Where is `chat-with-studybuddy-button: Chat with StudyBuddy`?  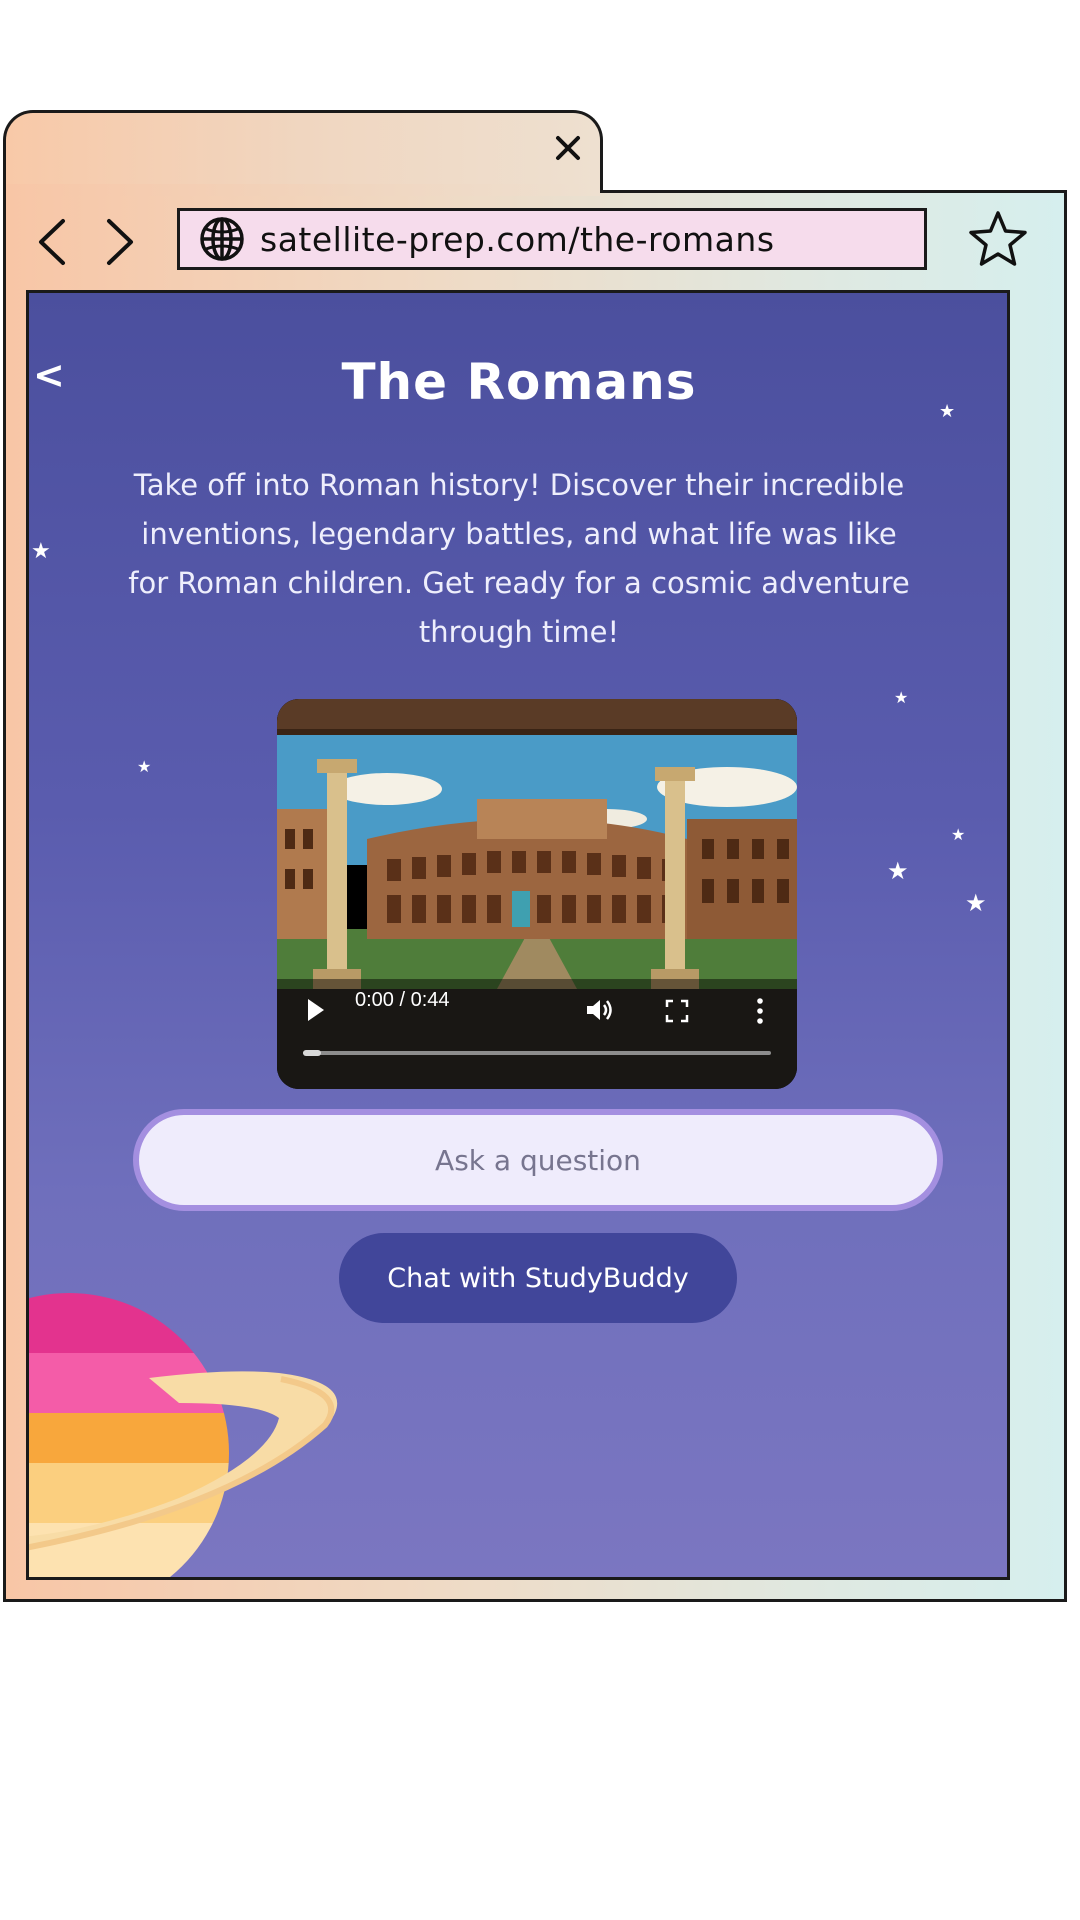 chat-with-studybuddy-button: Chat with StudyBuddy is located at coordinates (538, 1278).